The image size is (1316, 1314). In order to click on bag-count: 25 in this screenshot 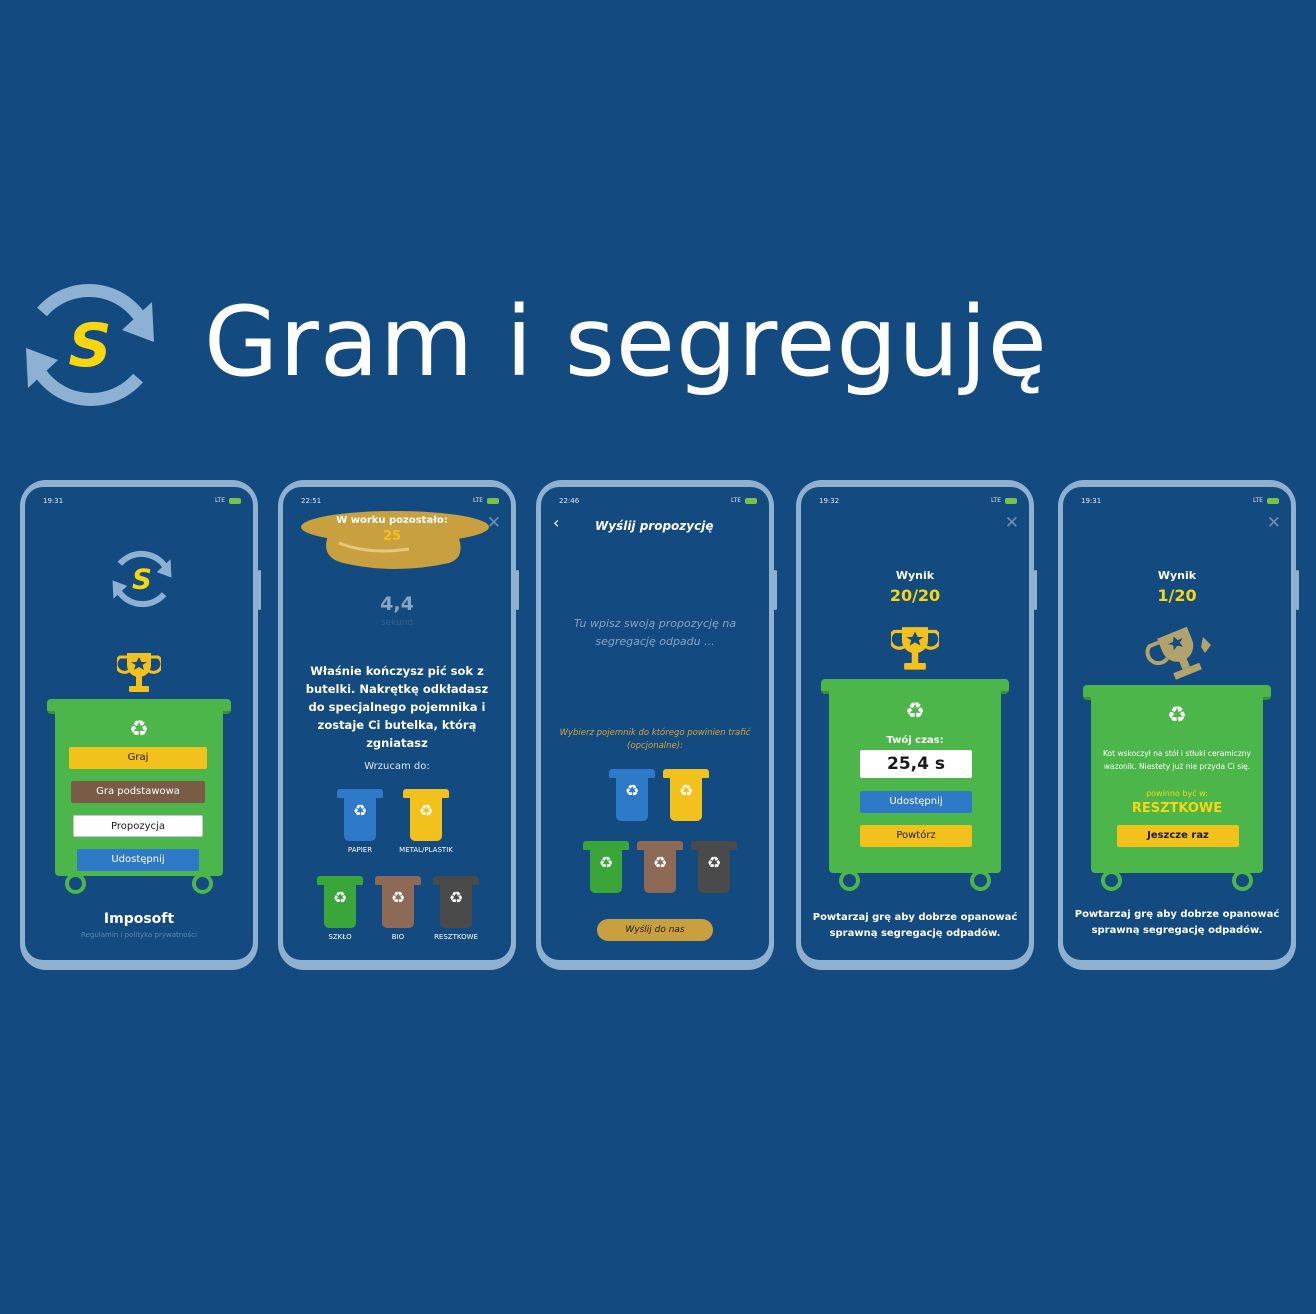, I will do `click(392, 536)`.